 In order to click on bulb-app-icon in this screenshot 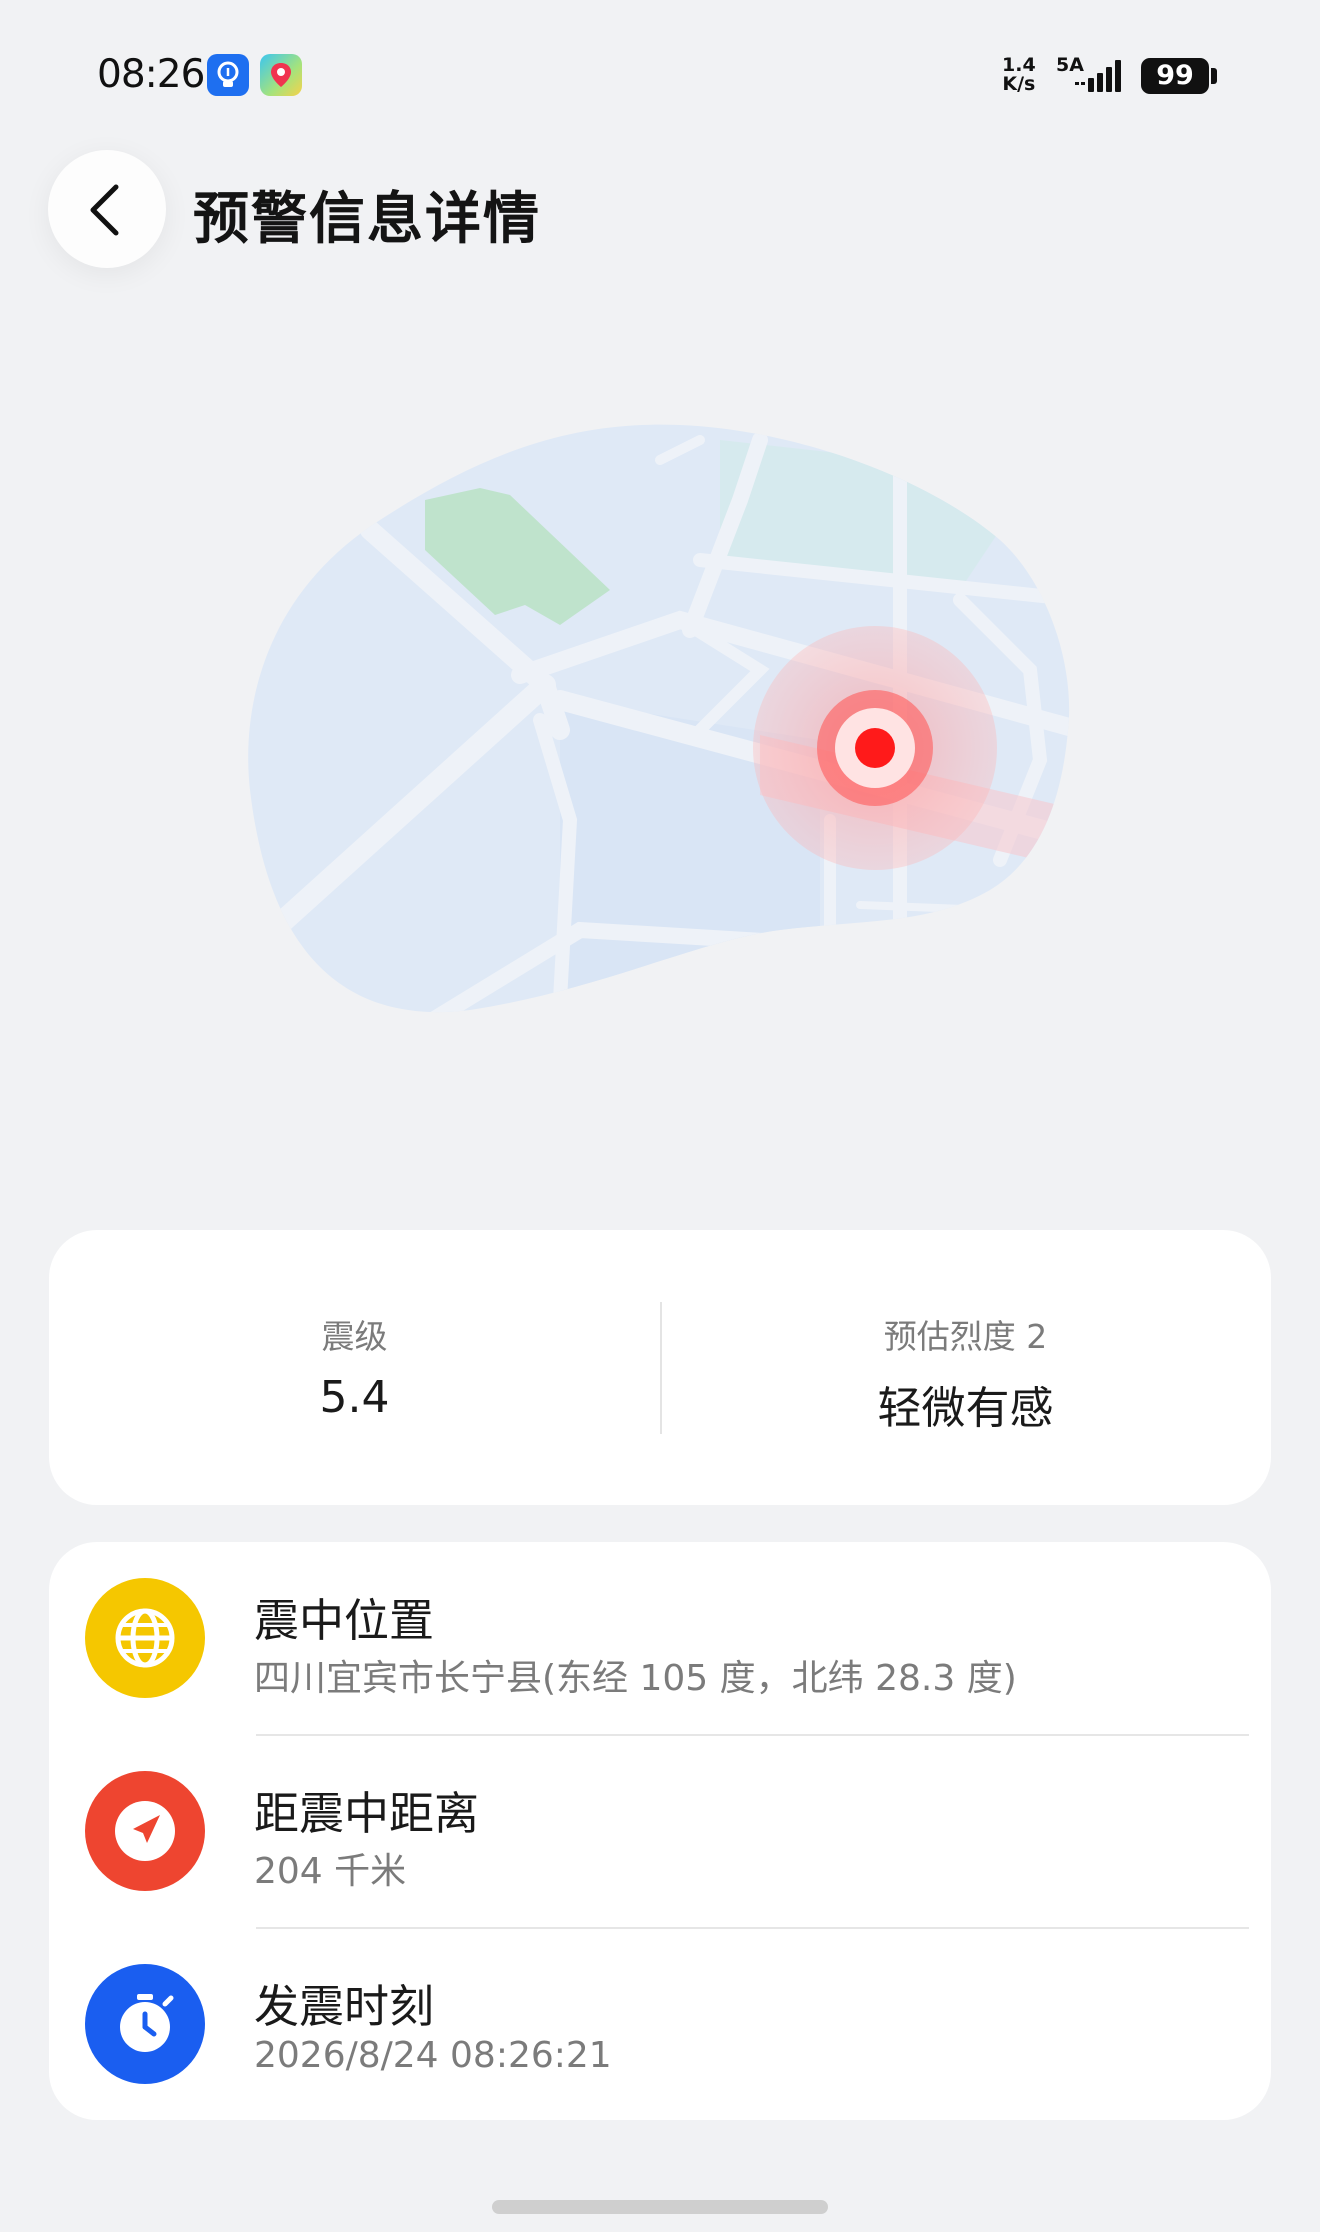, I will do `click(228, 75)`.